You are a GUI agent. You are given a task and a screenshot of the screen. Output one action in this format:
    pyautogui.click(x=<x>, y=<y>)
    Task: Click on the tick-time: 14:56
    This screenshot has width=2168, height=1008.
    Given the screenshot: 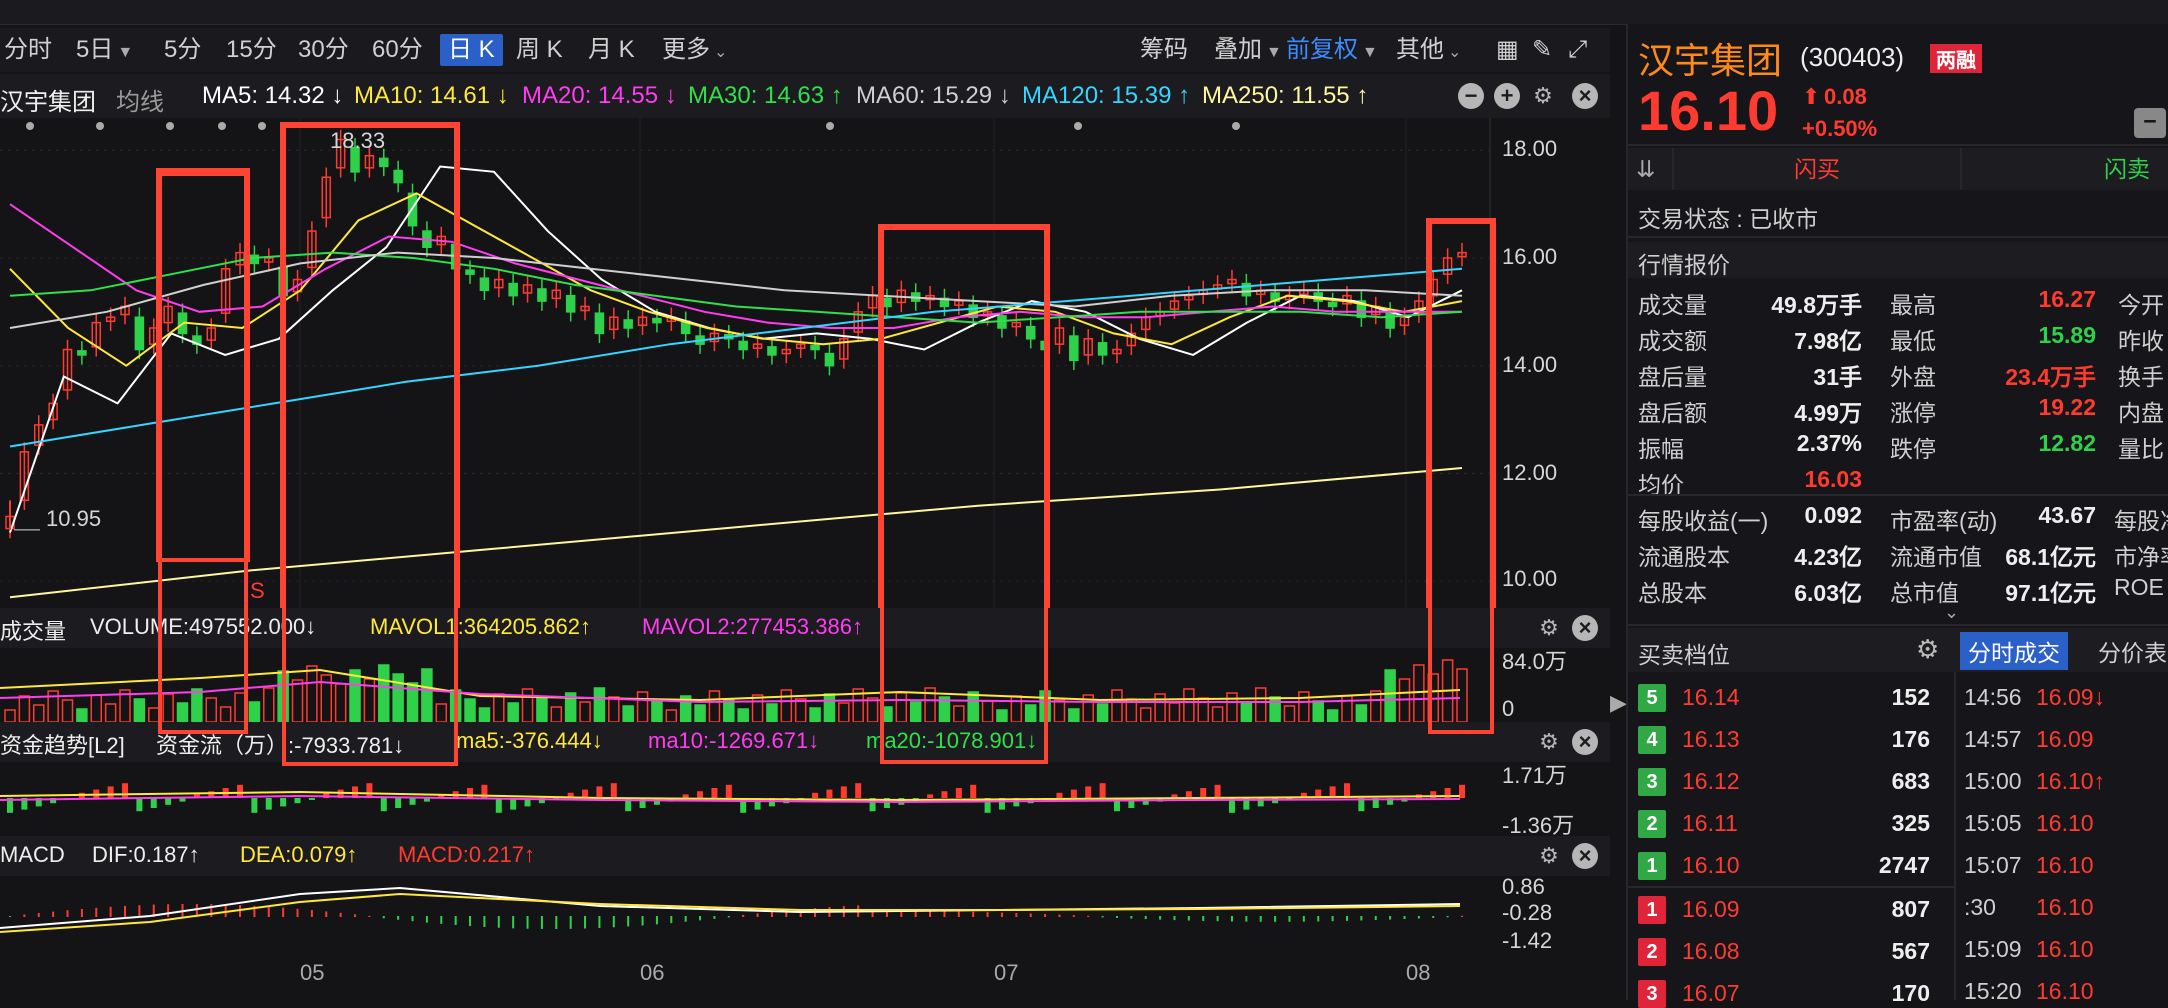 What is the action you would take?
    pyautogui.click(x=1993, y=697)
    